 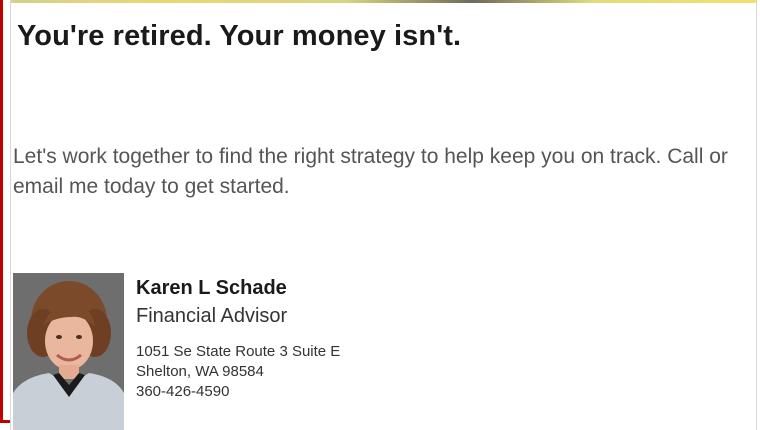 What do you see at coordinates (383, 1) in the screenshot?
I see `banner-image-strip` at bounding box center [383, 1].